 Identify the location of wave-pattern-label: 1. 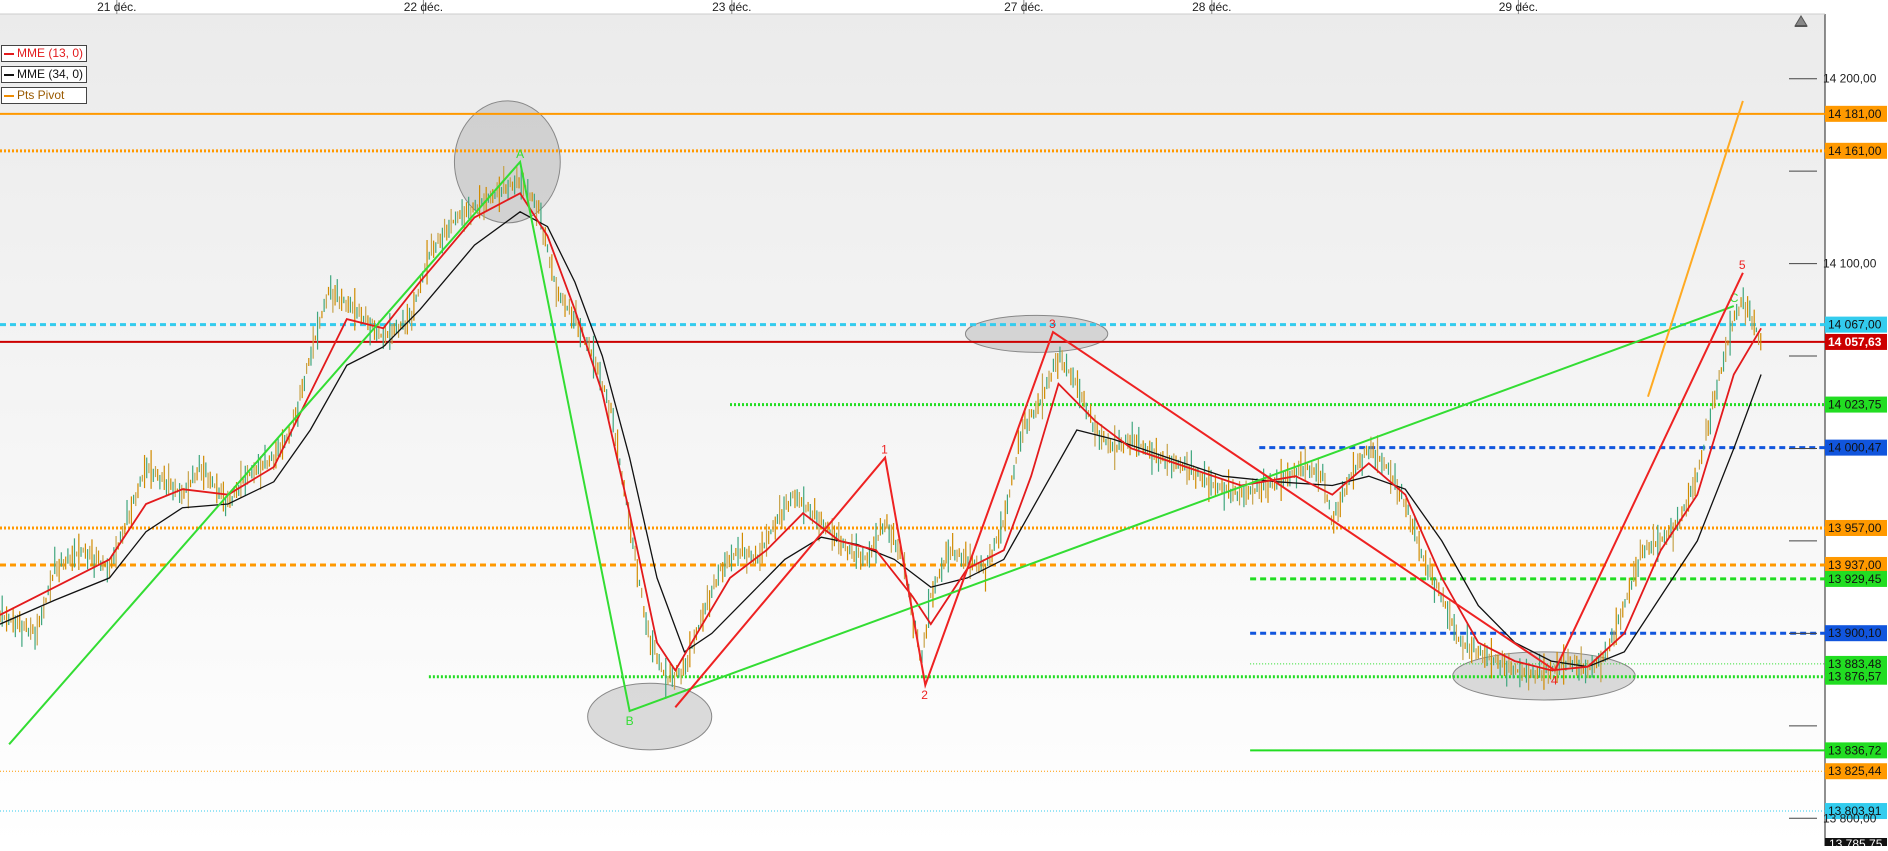
(884, 450).